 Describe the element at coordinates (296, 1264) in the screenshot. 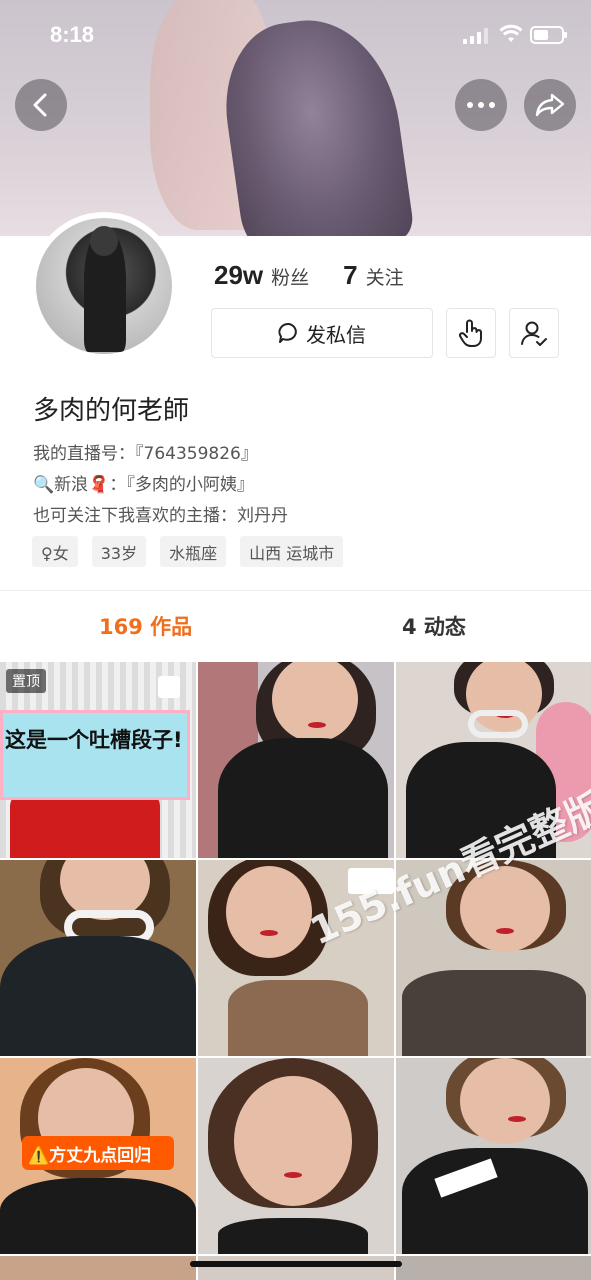

I see `home-indicator` at that location.